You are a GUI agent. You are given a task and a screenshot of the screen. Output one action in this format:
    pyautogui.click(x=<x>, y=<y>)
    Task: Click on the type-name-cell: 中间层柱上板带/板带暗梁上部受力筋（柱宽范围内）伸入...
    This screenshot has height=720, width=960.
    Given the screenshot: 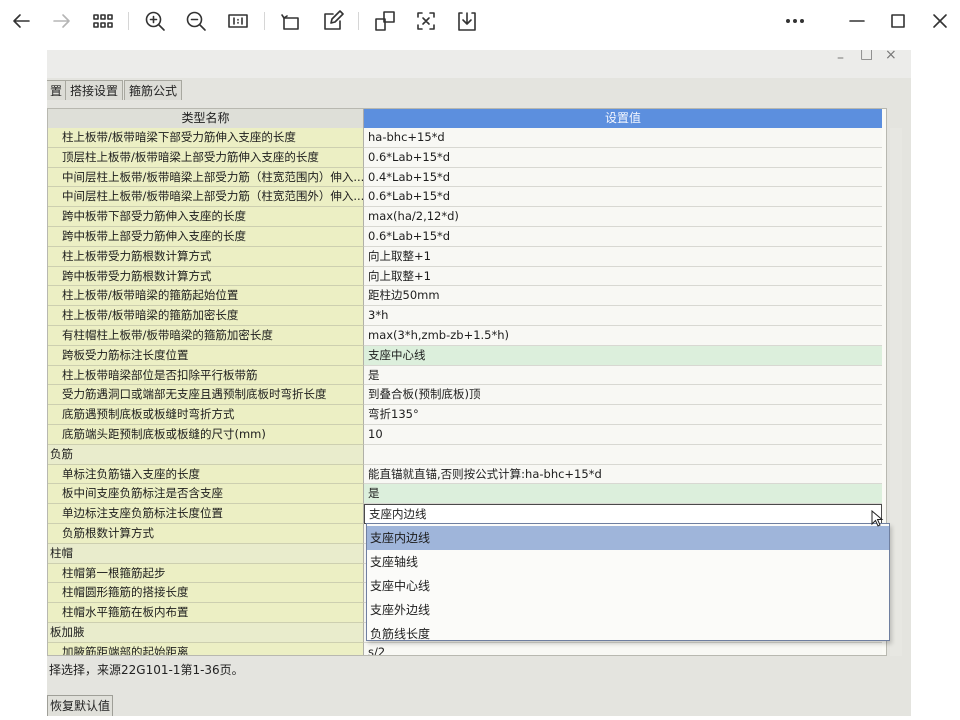 What is the action you would take?
    pyautogui.click(x=206, y=177)
    